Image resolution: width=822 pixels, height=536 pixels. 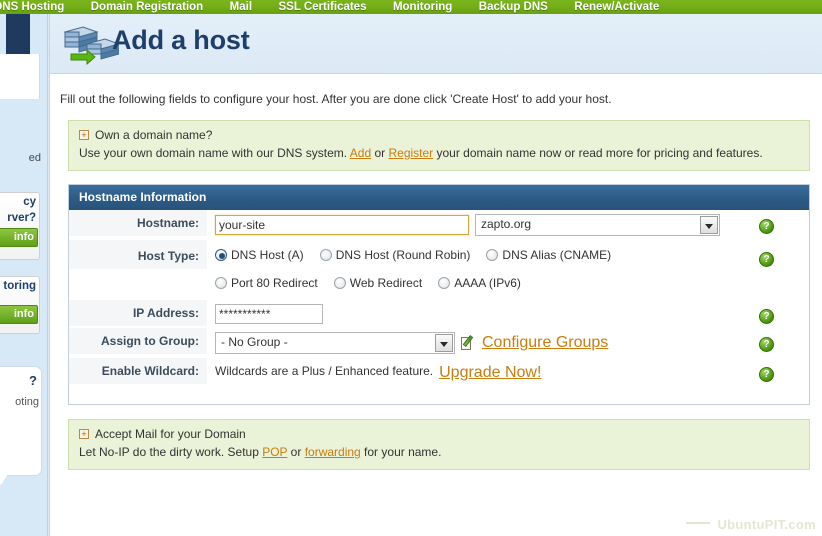 I want to click on left-sidebar: ed cy rver? info toring info ? oting, so click(x=24, y=275).